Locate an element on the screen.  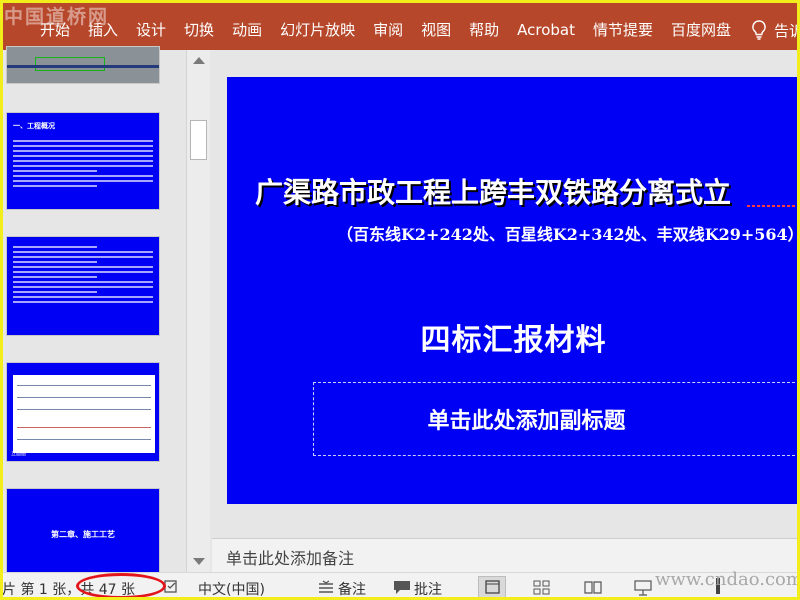
normal-view-button is located at coordinates (492, 587).